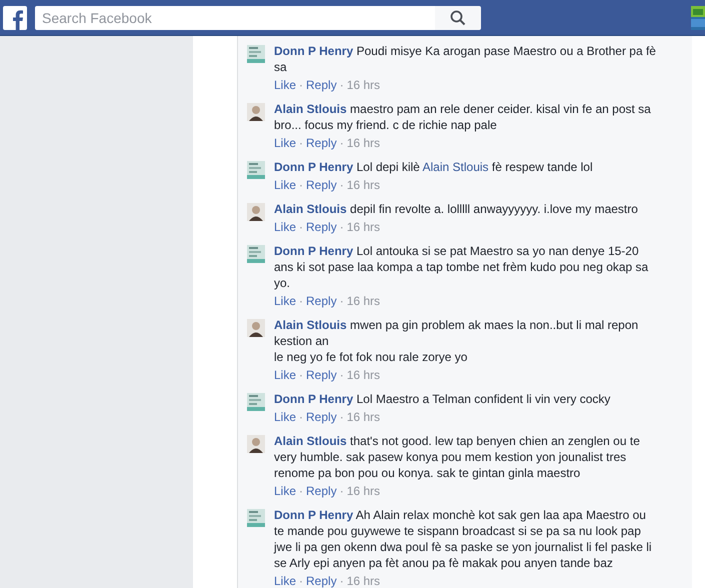 Image resolution: width=705 pixels, height=588 pixels. I want to click on comment-text: Donn P Henry Lol antouka si se pat Maestro sa yo nan denye 15-20 ans ki sot pase laa kompa a tap tombe net frèm kudo pou neg okap sa yo., so click(462, 267).